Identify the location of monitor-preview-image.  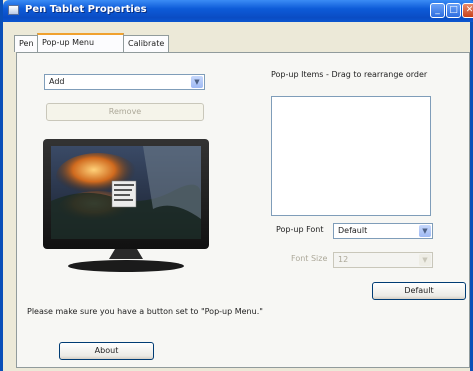
(126, 205).